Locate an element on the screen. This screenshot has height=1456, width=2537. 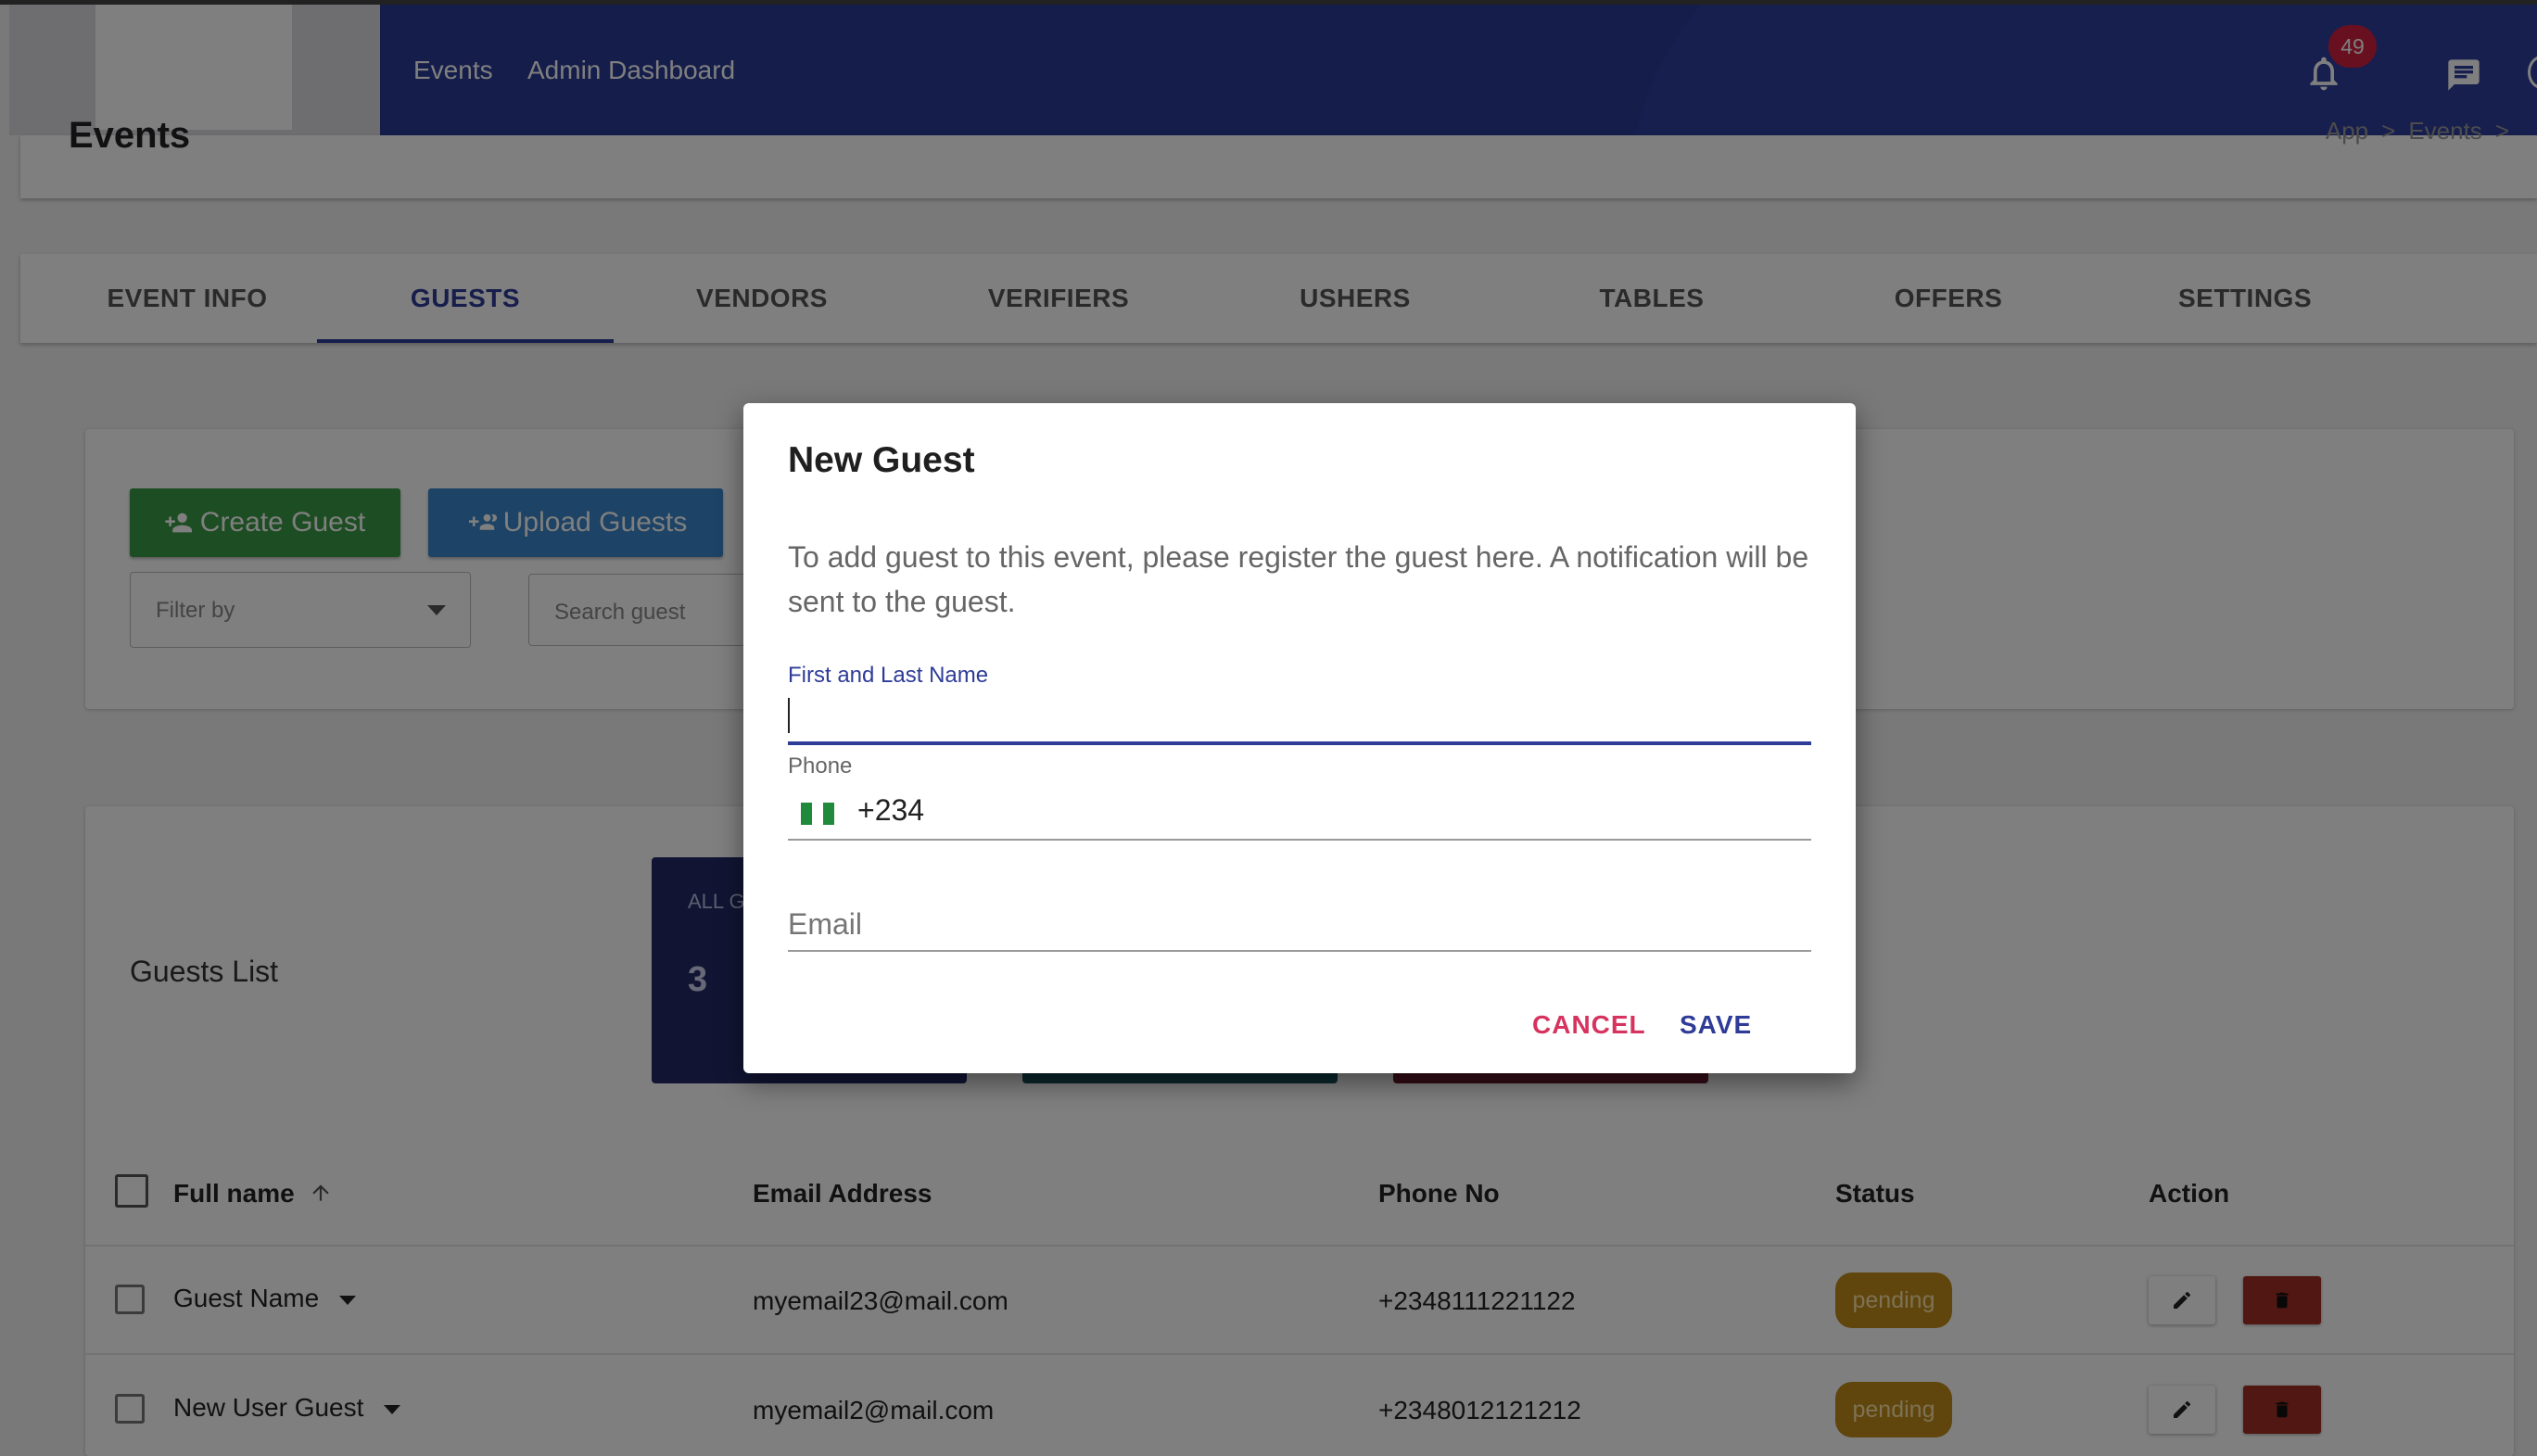
phone-field-underline is located at coordinates (1299, 840).